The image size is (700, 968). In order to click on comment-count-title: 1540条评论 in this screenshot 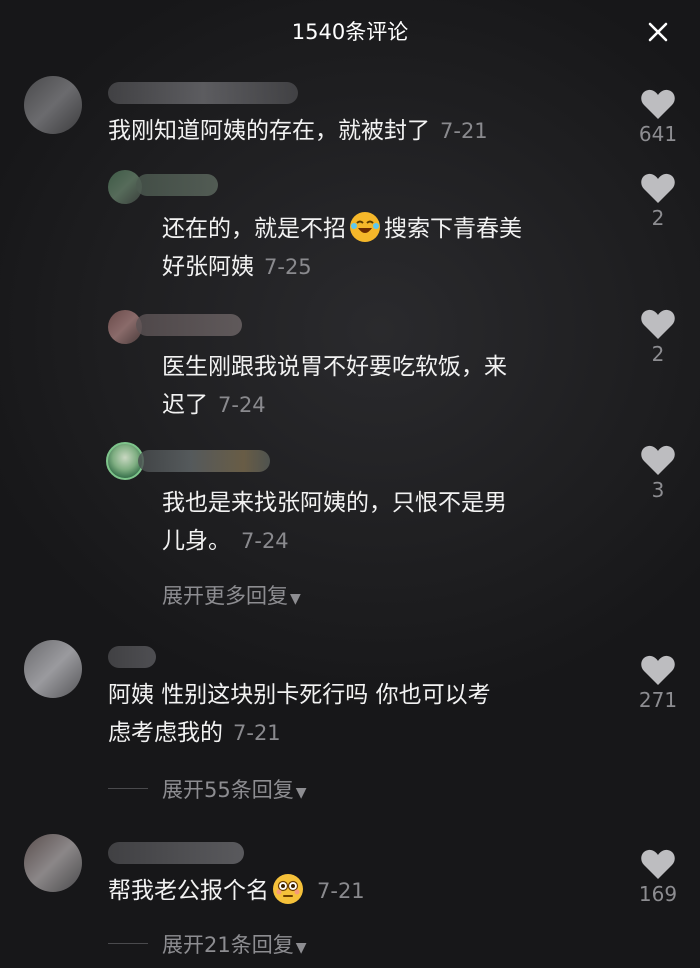, I will do `click(350, 32)`.